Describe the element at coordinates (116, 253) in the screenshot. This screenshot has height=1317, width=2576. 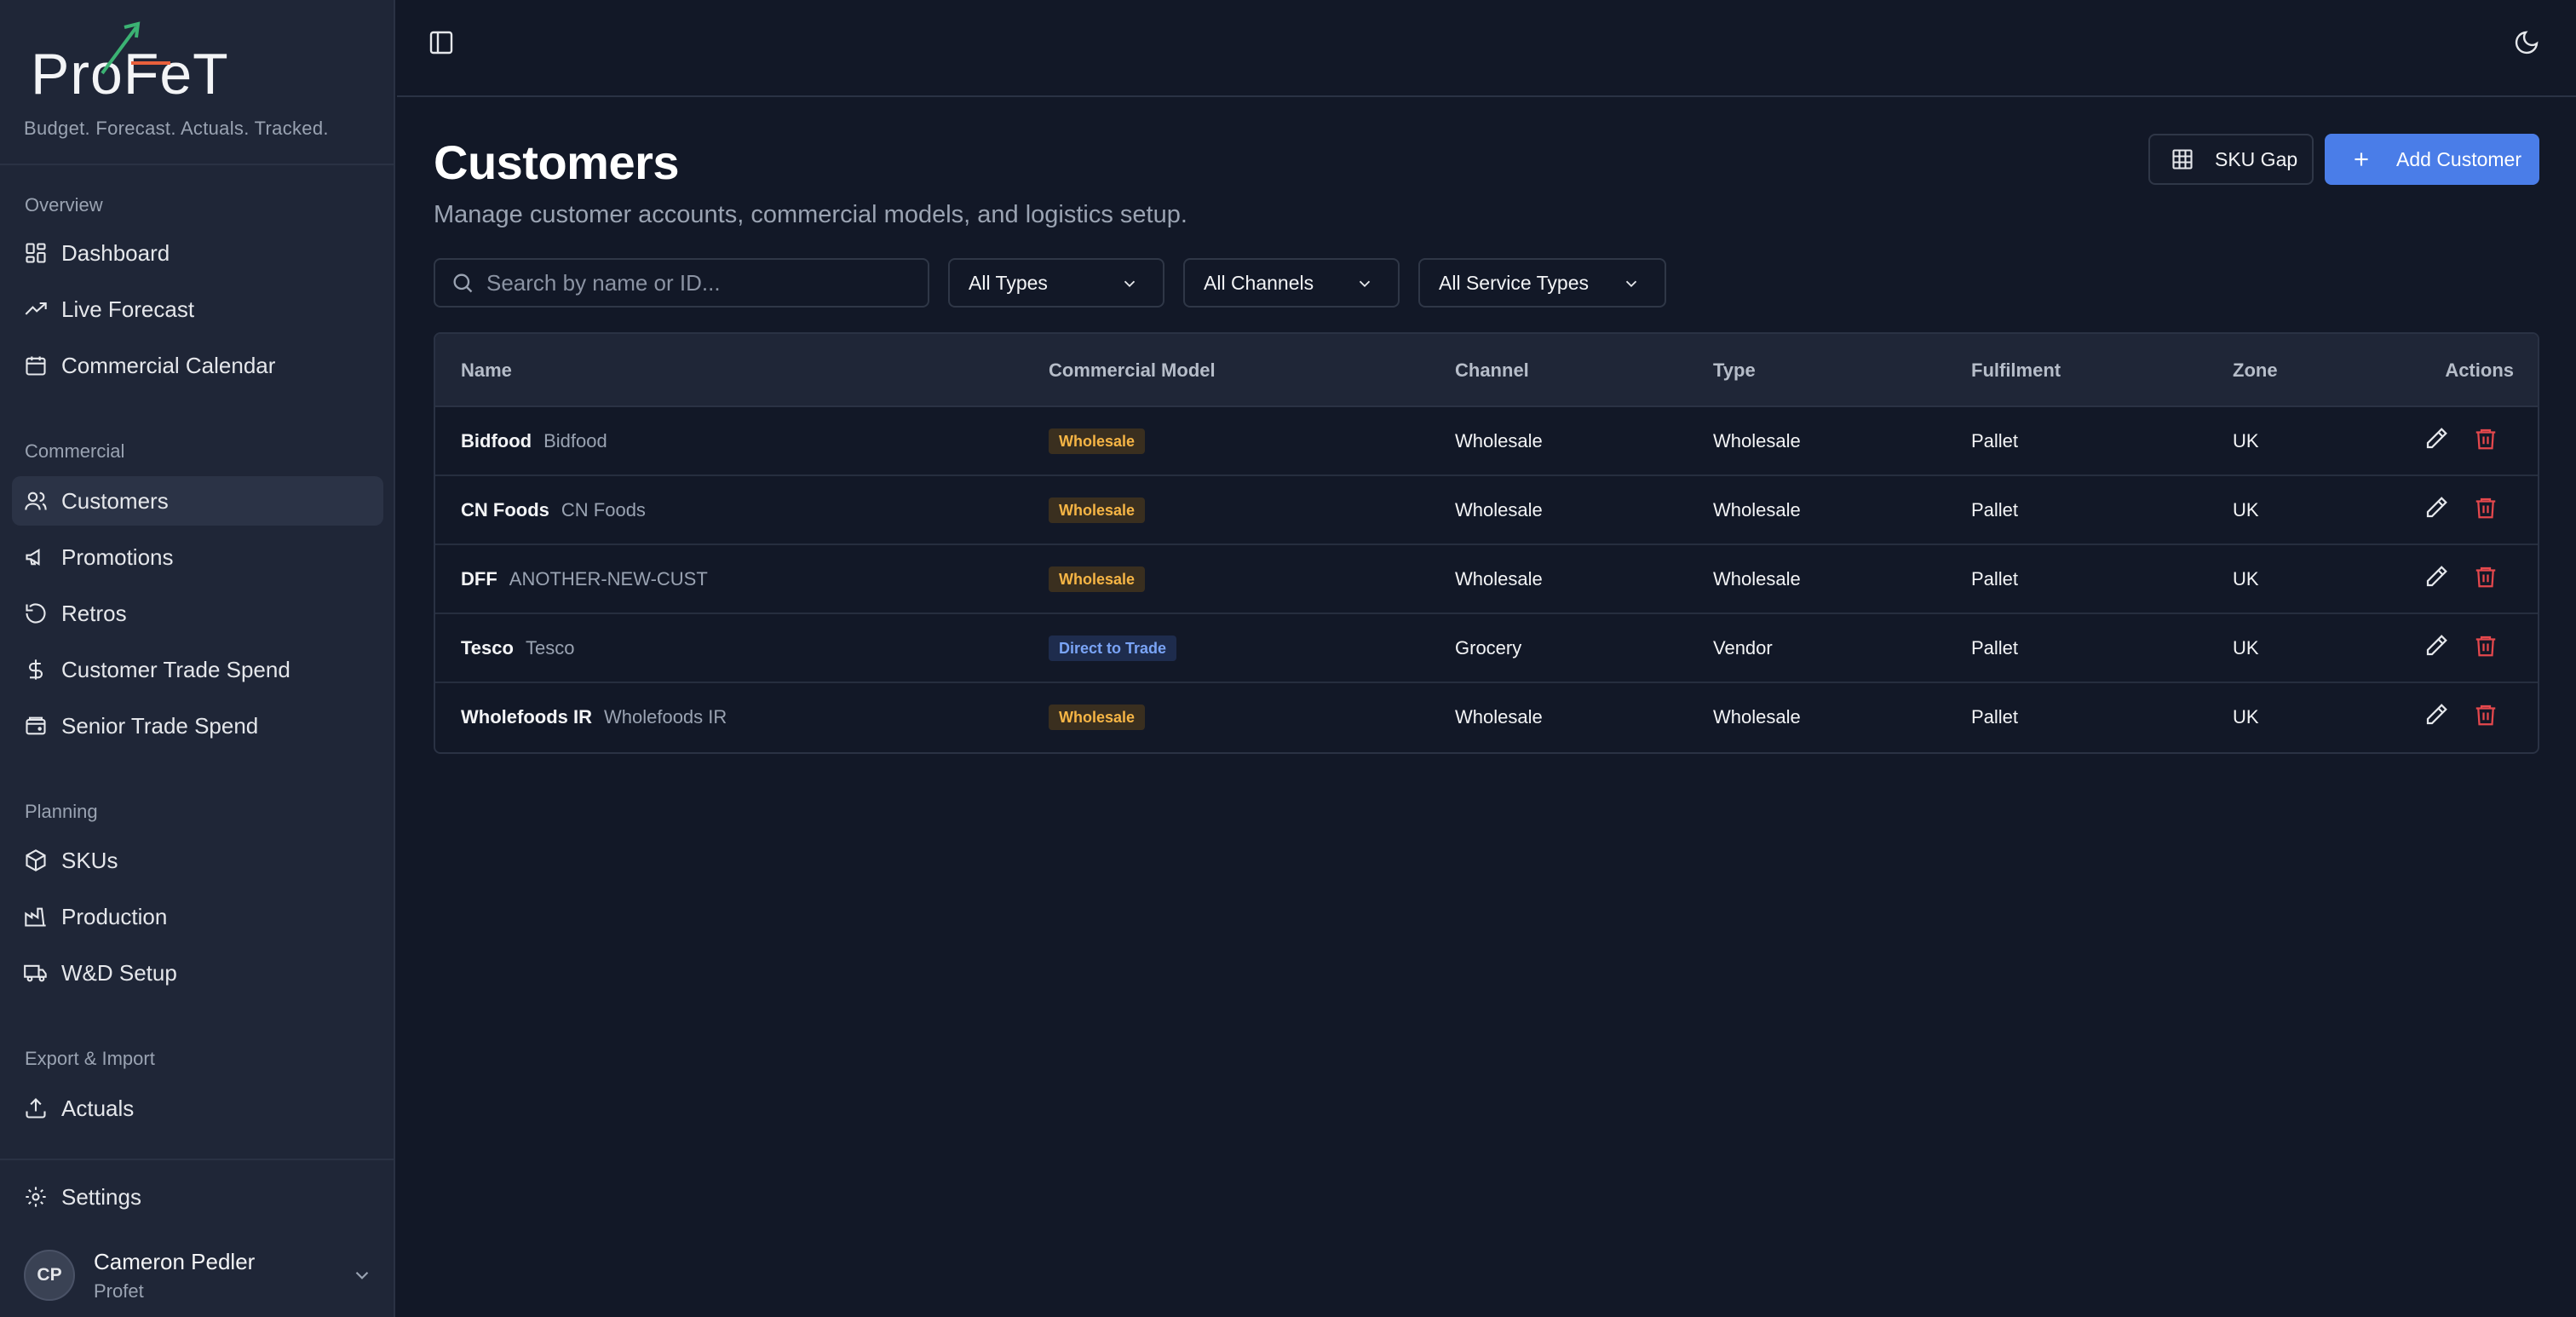
I see `sidebar-item-label: Dashboard` at that location.